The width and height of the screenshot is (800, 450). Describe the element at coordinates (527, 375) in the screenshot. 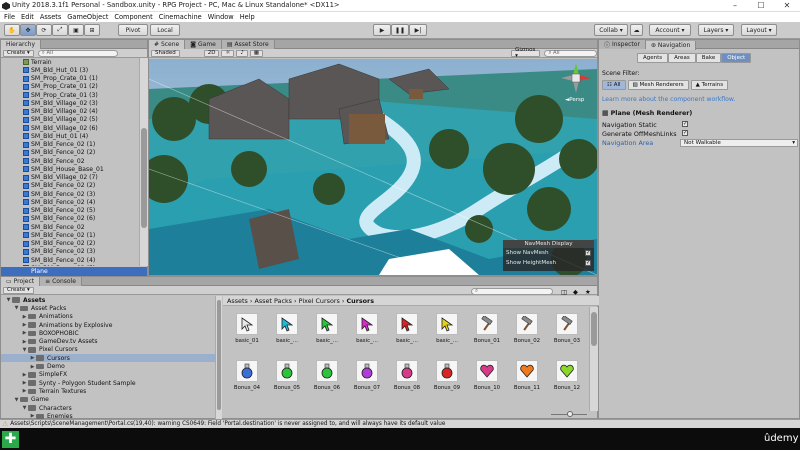

I see `asset-item: Bonus_11` at that location.